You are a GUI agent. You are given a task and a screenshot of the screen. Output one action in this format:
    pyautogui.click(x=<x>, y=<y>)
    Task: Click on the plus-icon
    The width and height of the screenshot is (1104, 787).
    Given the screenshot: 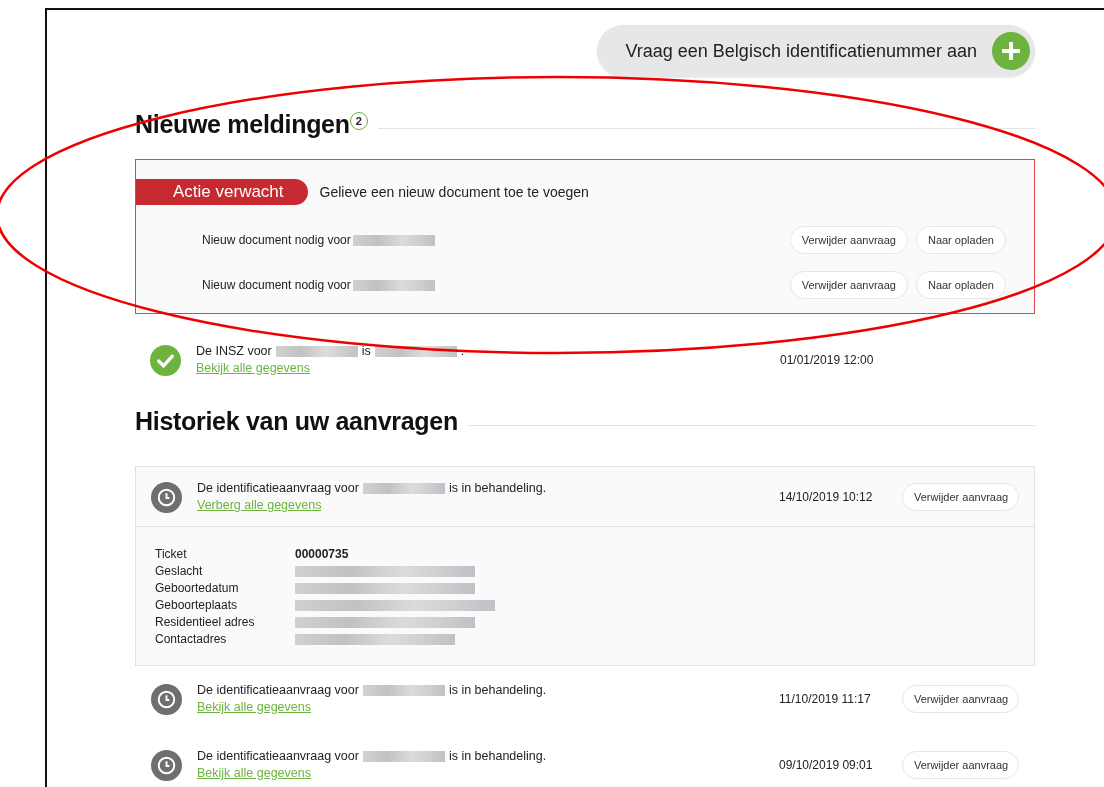 What is the action you would take?
    pyautogui.click(x=1011, y=51)
    